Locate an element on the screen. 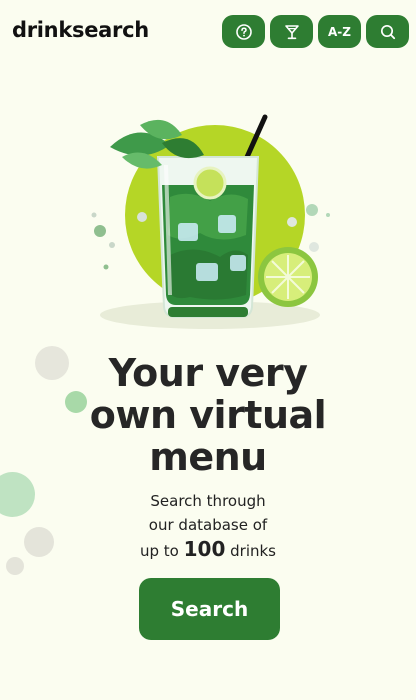 This screenshot has width=416, height=700. help-button is located at coordinates (243, 31).